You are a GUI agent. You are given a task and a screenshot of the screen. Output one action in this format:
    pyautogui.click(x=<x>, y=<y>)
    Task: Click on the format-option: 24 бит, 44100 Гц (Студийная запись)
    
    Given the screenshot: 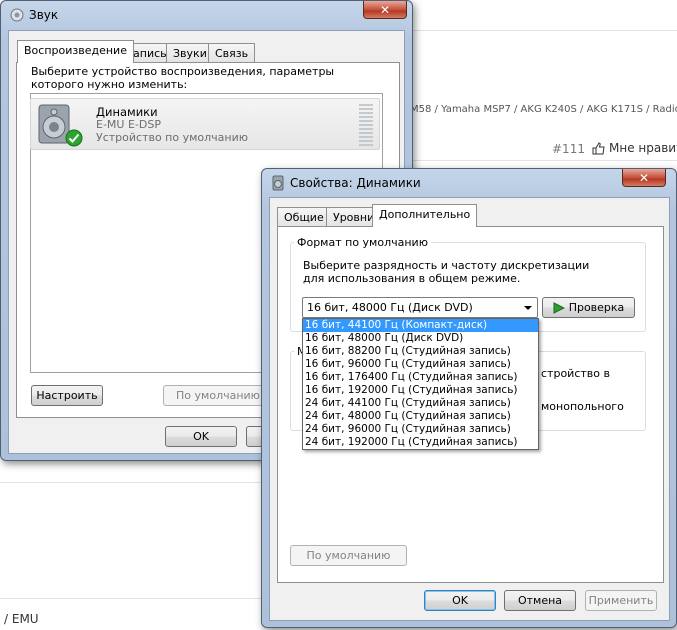 What is the action you would take?
    pyautogui.click(x=420, y=403)
    